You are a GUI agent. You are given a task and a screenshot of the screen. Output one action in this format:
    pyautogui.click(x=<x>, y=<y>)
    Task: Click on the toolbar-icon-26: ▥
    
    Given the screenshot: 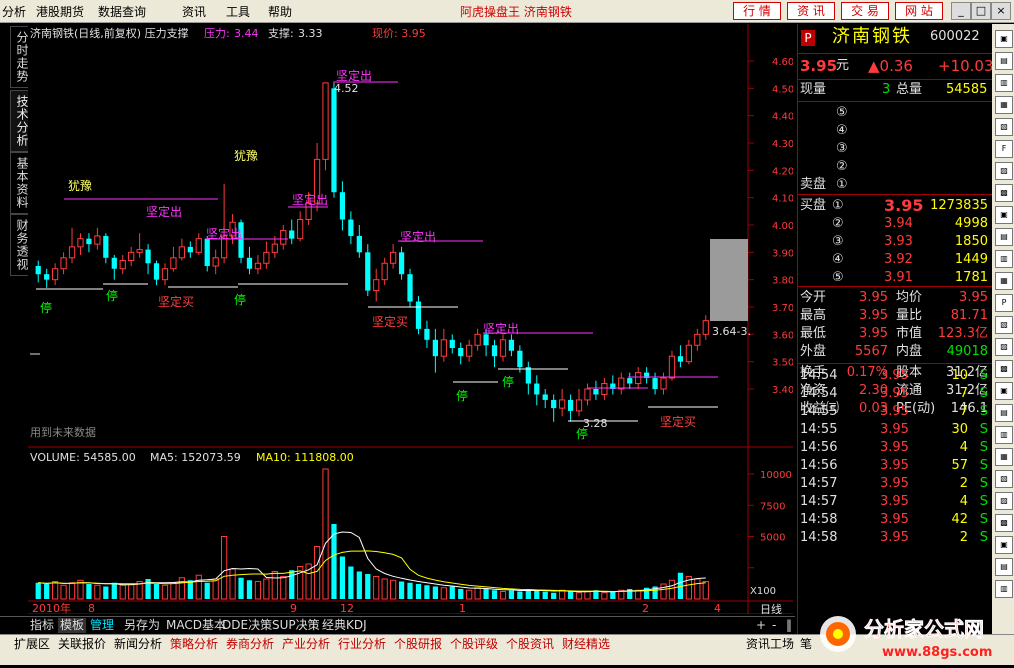 What is the action you would take?
    pyautogui.click(x=1004, y=589)
    